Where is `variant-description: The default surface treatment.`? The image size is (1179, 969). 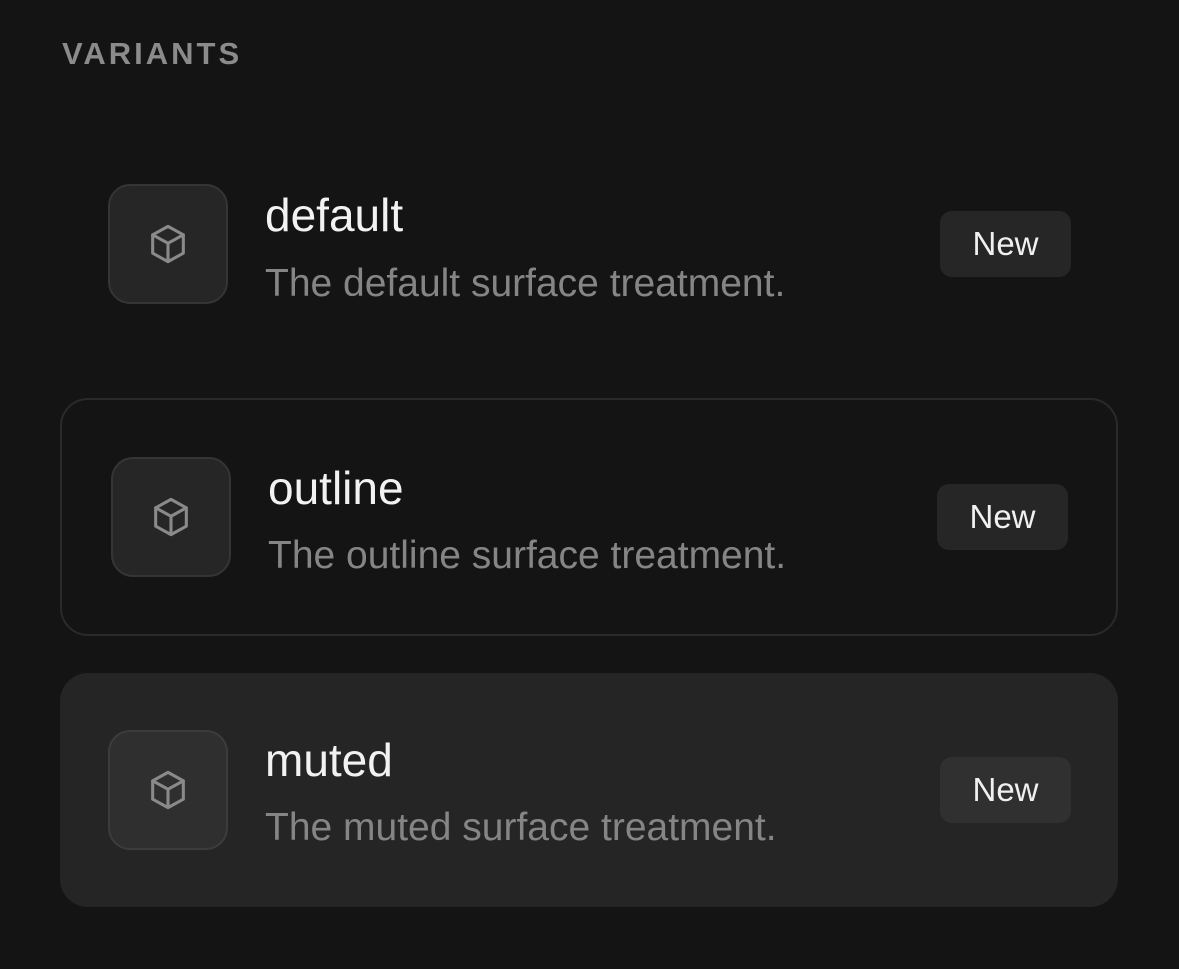
variant-description: The default surface treatment. is located at coordinates (525, 283).